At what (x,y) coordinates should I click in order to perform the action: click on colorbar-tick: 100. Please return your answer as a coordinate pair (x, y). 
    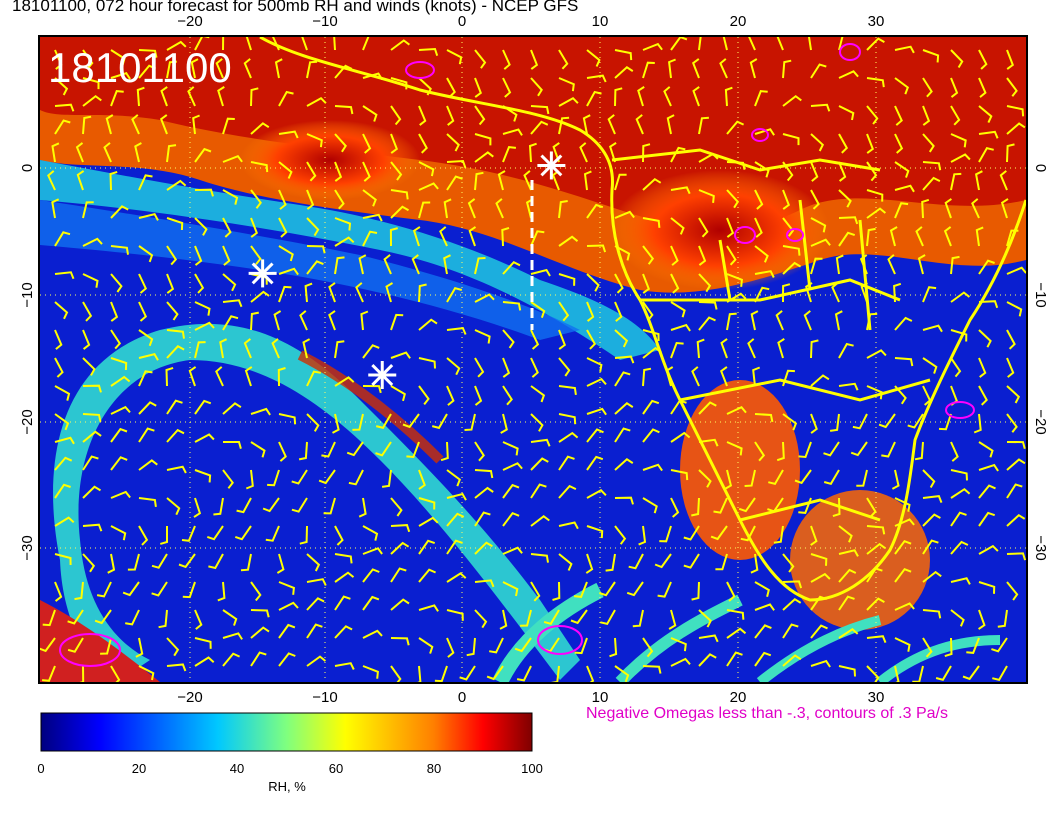
    Looking at the image, I should click on (532, 768).